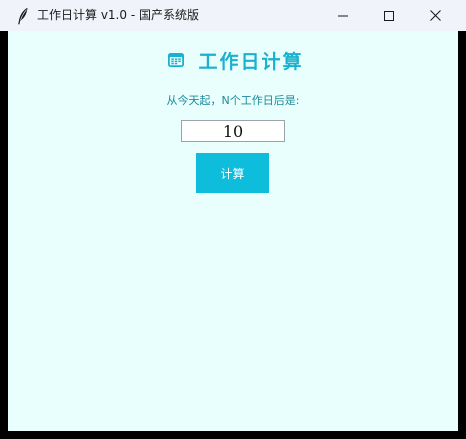 The height and width of the screenshot is (439, 466). I want to click on minimize-icon, so click(343, 15).